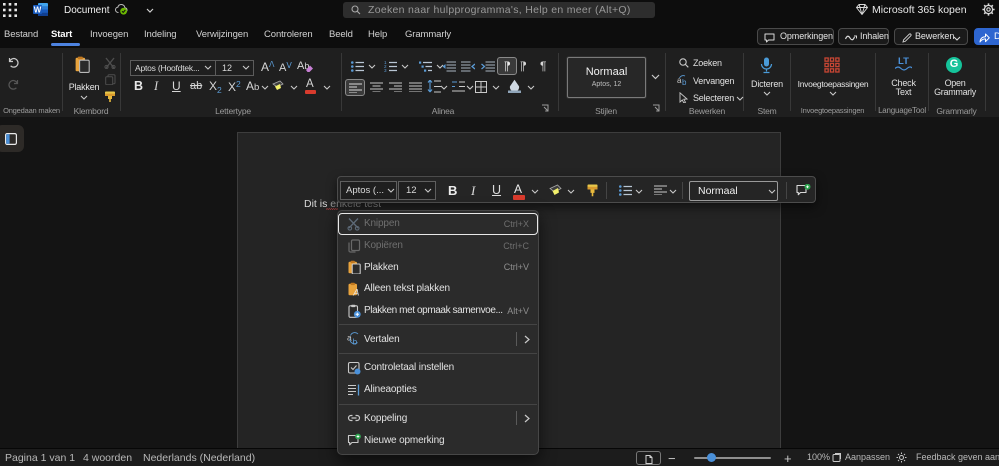  Describe the element at coordinates (355, 291) in the screenshot. I see `svg-text: A` at that location.